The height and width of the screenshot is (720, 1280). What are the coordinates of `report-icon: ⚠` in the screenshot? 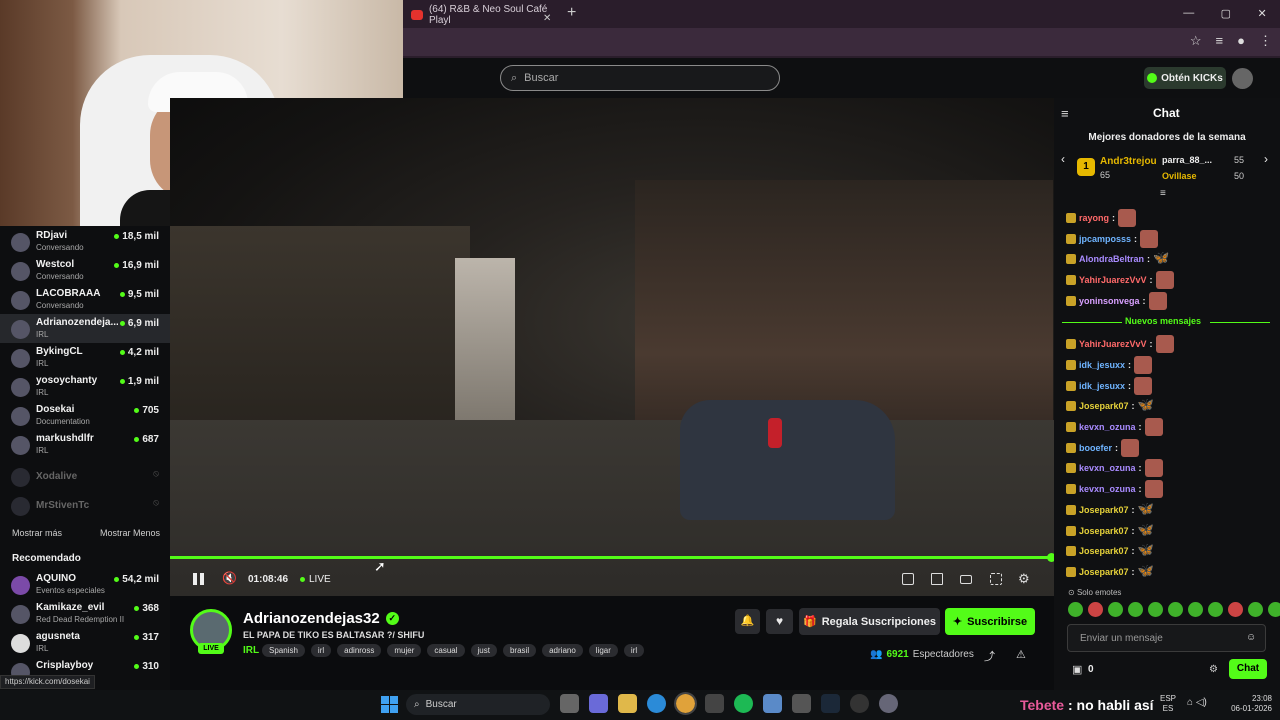 It's located at (1021, 654).